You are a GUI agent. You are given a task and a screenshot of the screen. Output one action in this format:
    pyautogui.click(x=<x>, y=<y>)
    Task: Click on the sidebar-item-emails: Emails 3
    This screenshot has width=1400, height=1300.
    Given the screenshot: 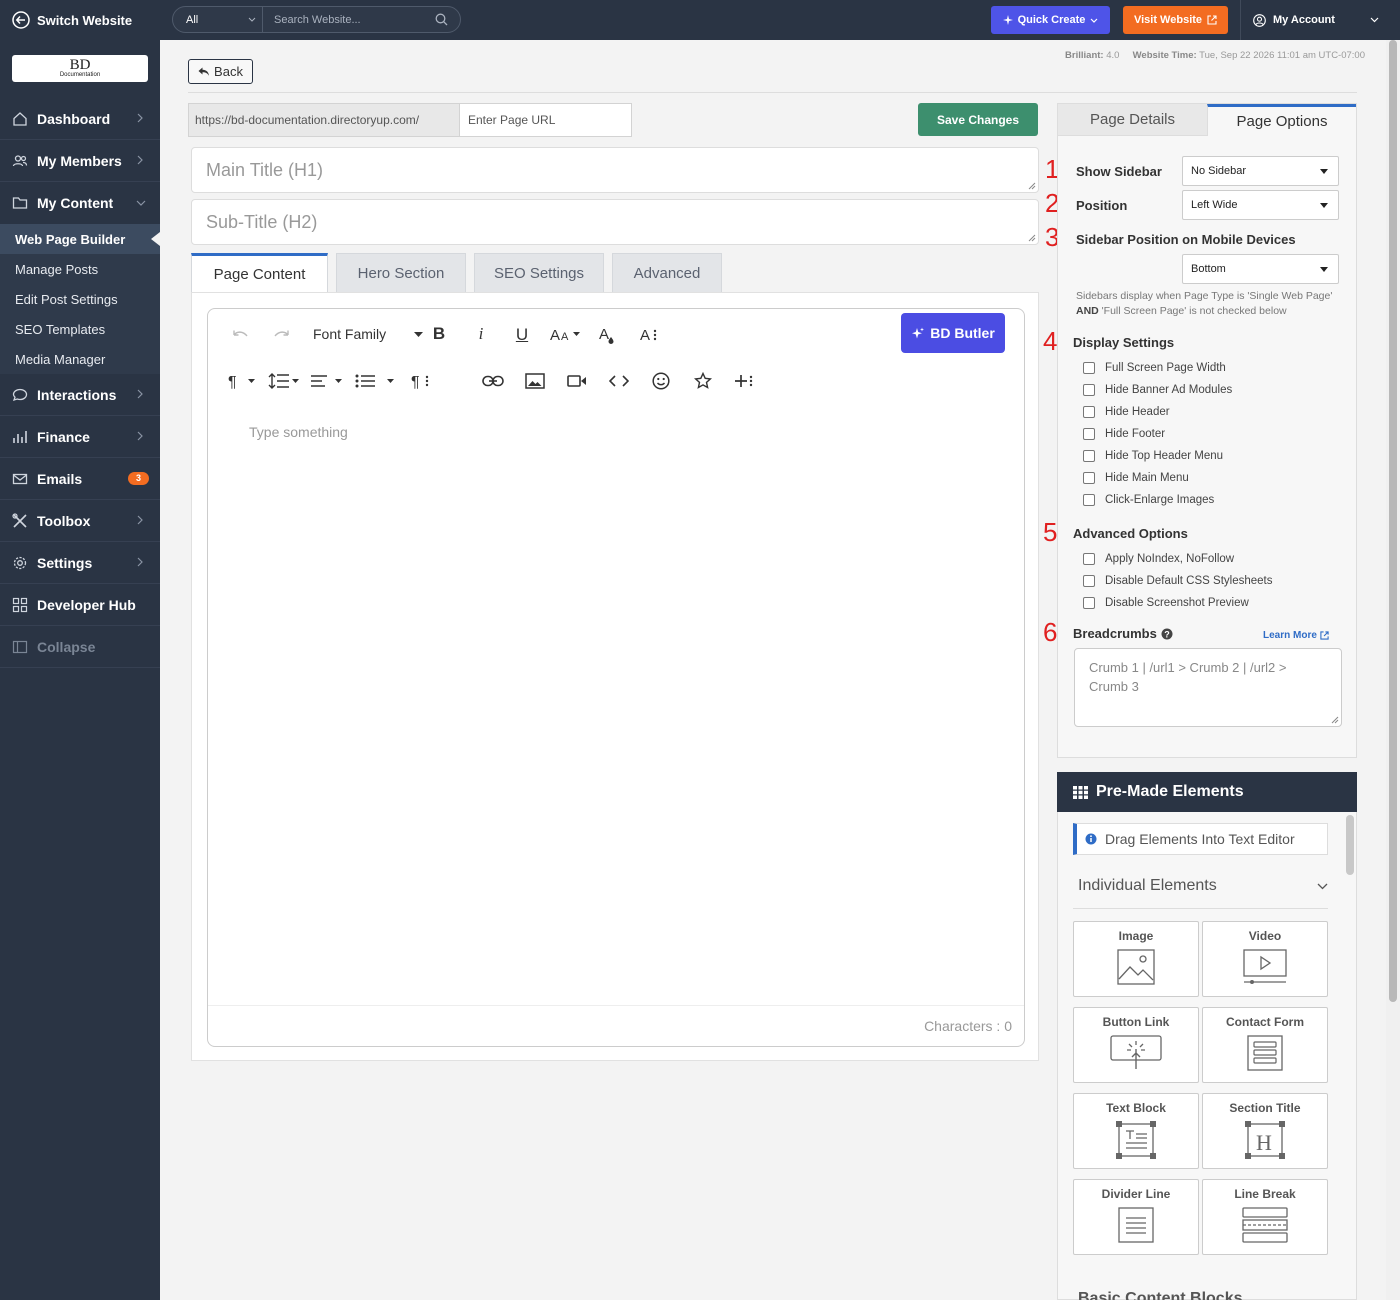 What is the action you would take?
    pyautogui.click(x=80, y=479)
    